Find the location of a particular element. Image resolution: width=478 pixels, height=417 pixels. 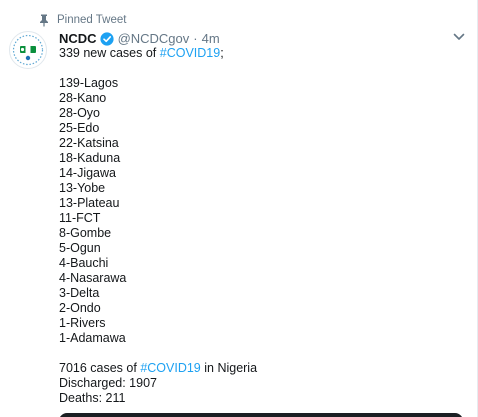

avatar is located at coordinates (28, 50).